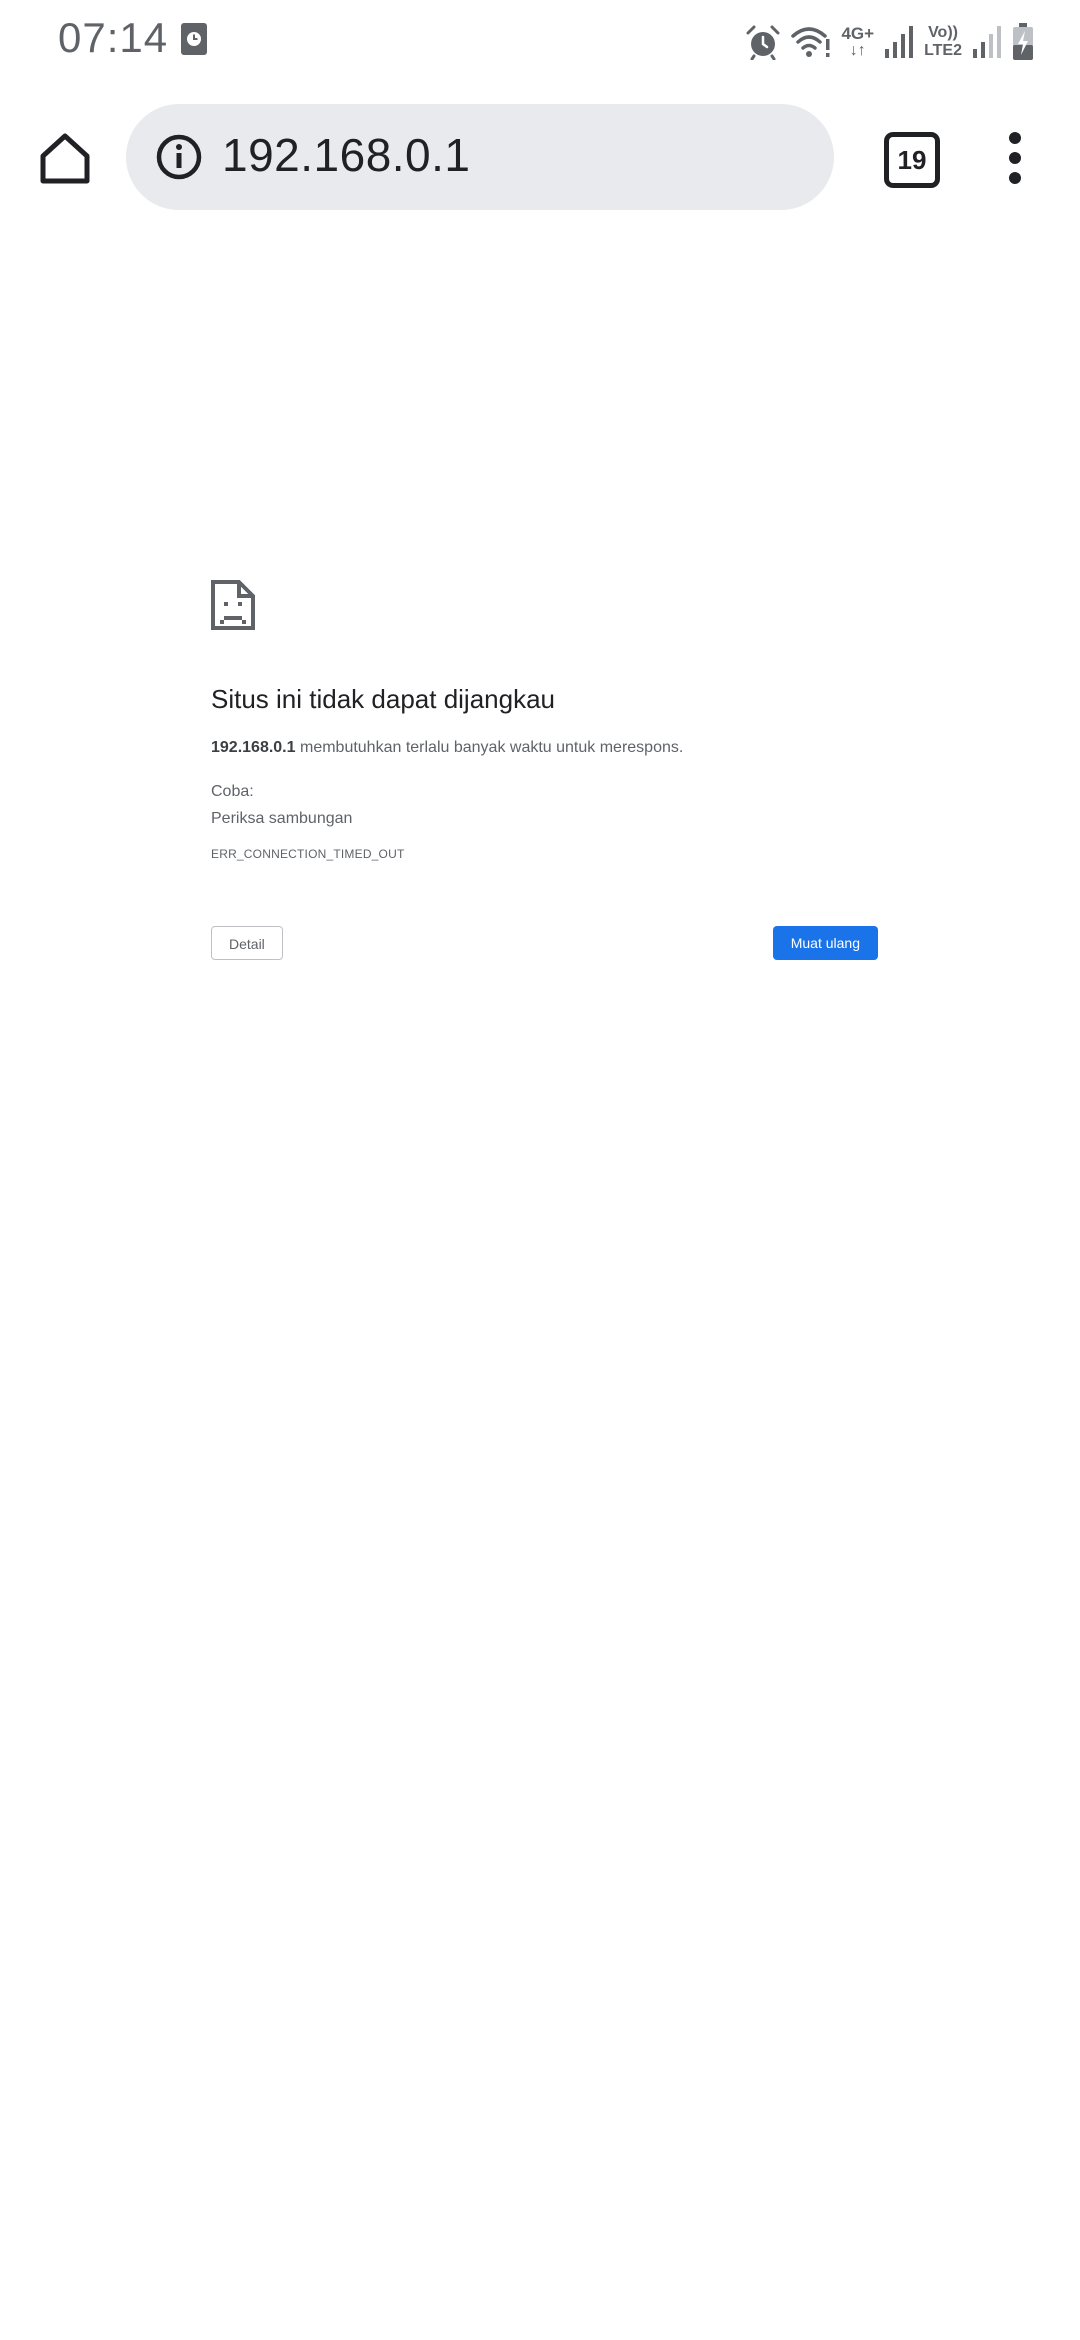 This screenshot has width=1080, height=2340. What do you see at coordinates (544, 944) in the screenshot?
I see `error-actions: Detail Muat ulang` at bounding box center [544, 944].